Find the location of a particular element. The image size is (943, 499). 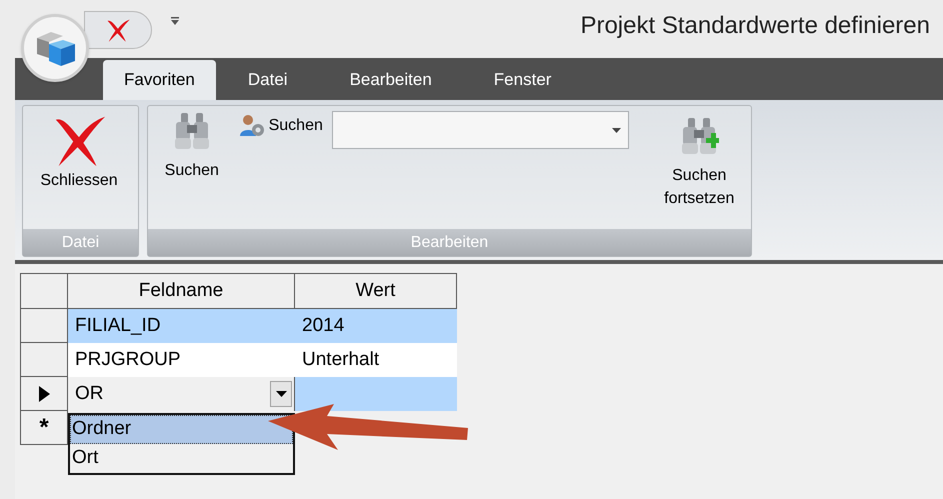

table-cell-text: Unterhalt is located at coordinates (340, 360).